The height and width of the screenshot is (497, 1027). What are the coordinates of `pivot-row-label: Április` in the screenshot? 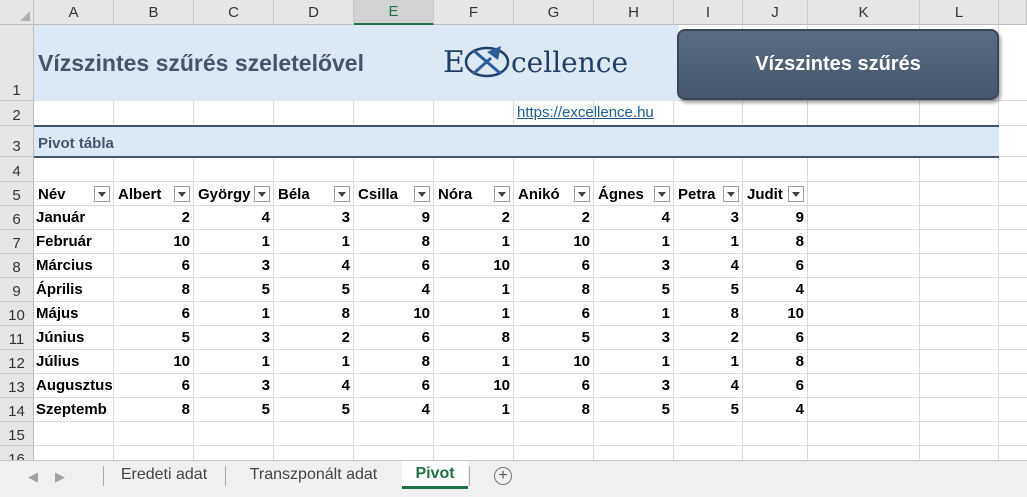 It's located at (75, 290).